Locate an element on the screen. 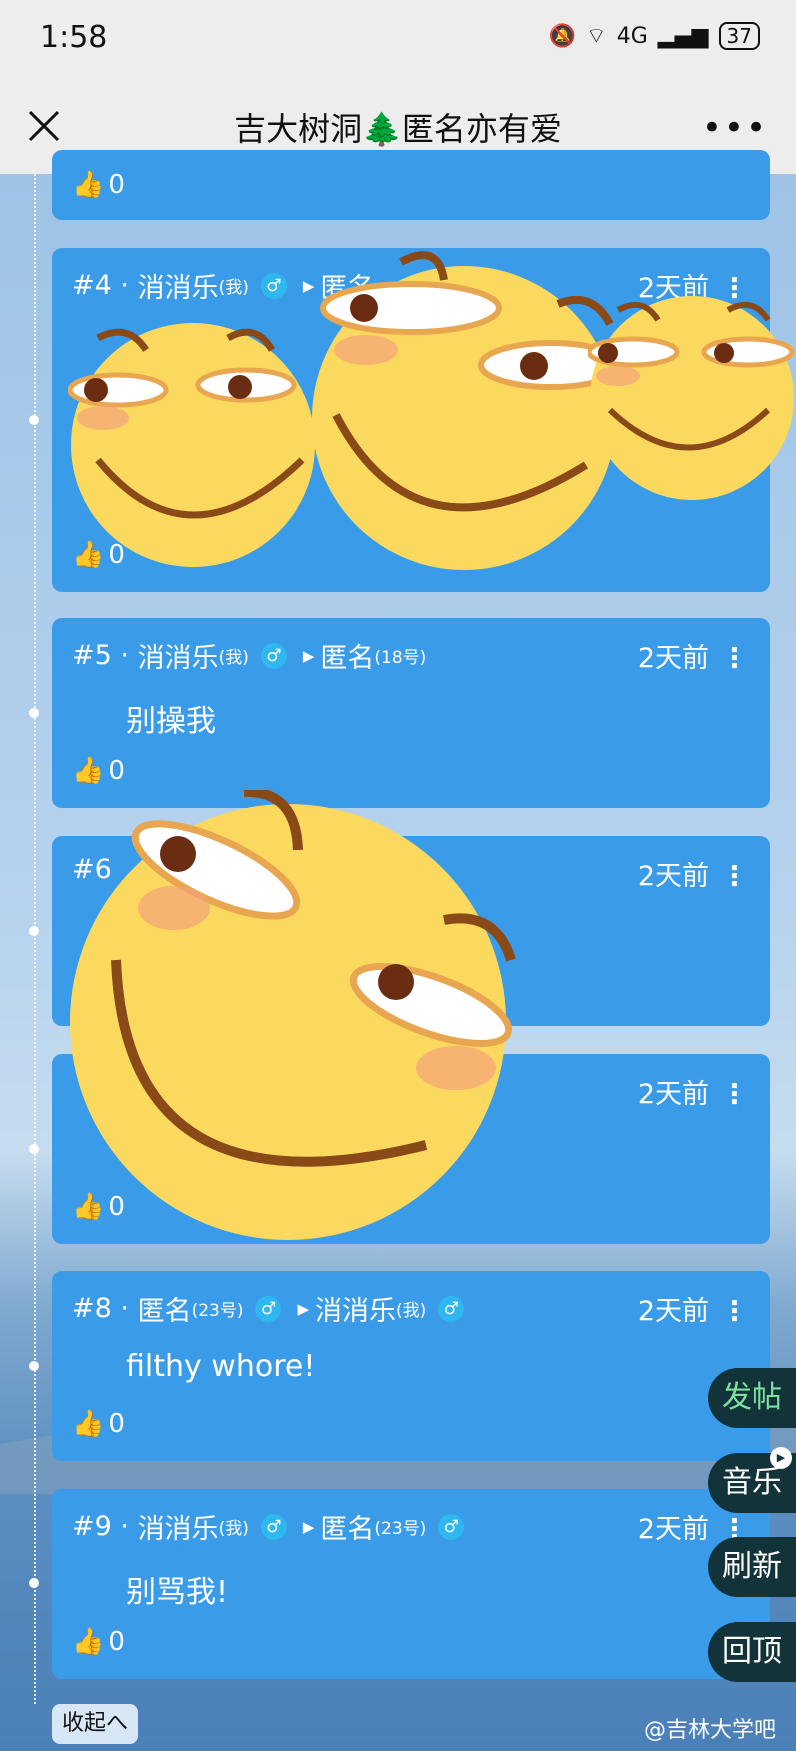 This screenshot has height=1751, width=796. signal-icon: ▂▄▆ is located at coordinates (683, 36).